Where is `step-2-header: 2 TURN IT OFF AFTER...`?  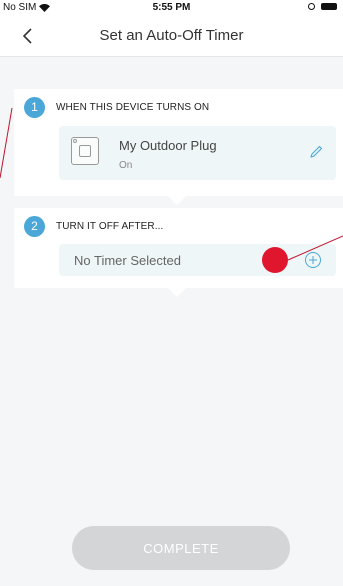
step-2-header: 2 TURN IT OFF AFTER... is located at coordinates (93, 226).